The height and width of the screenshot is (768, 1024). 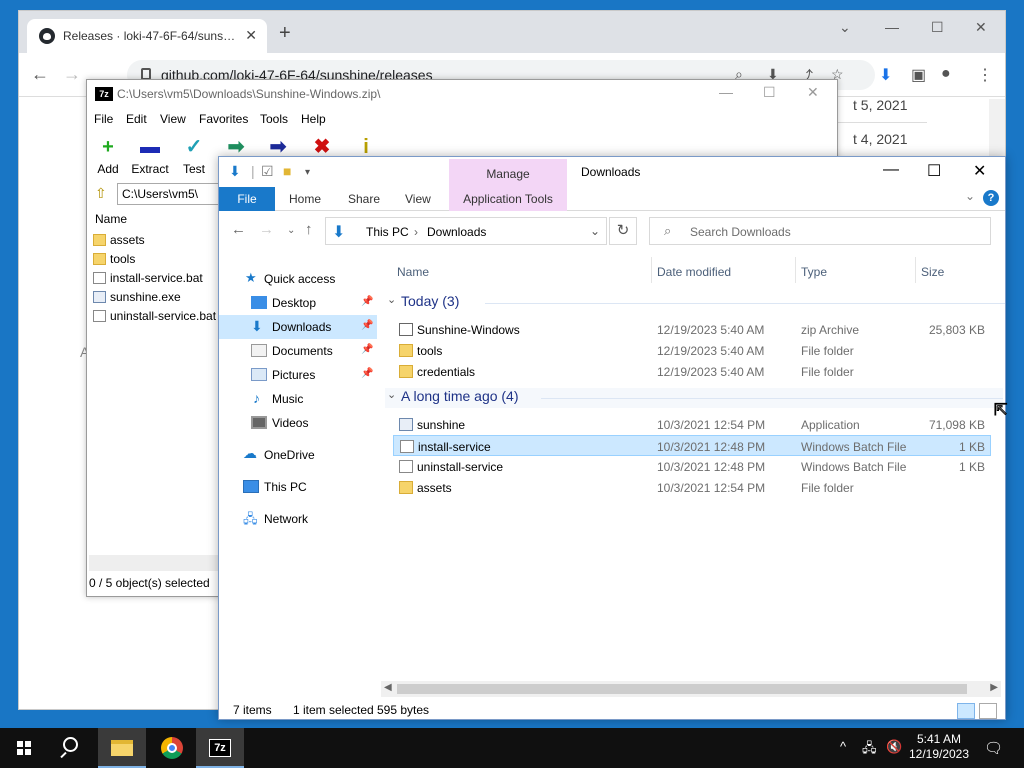 What do you see at coordinates (418, 199) in the screenshot?
I see `tab-view: View` at bounding box center [418, 199].